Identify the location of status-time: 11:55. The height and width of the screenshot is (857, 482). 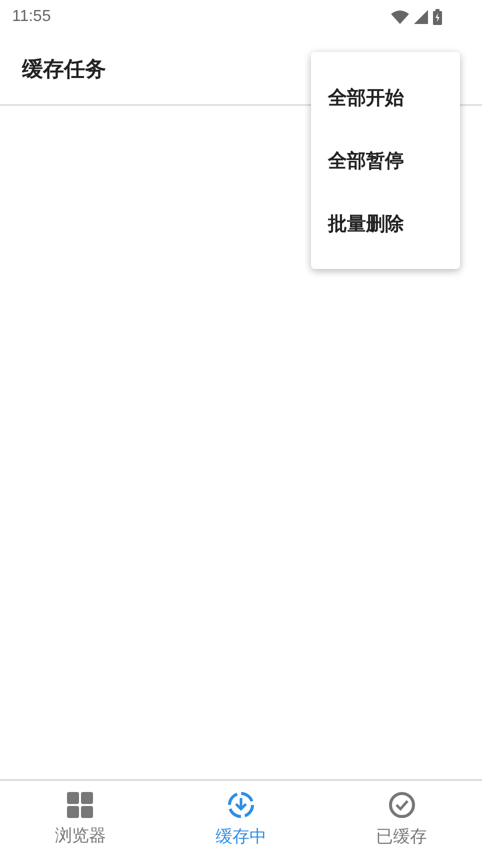
(31, 17).